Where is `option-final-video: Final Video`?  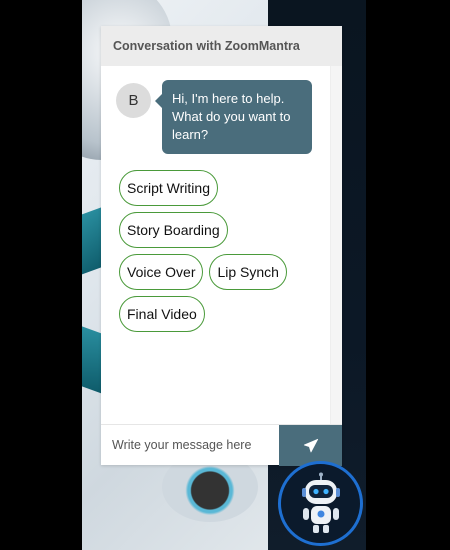 option-final-video: Final Video is located at coordinates (162, 314).